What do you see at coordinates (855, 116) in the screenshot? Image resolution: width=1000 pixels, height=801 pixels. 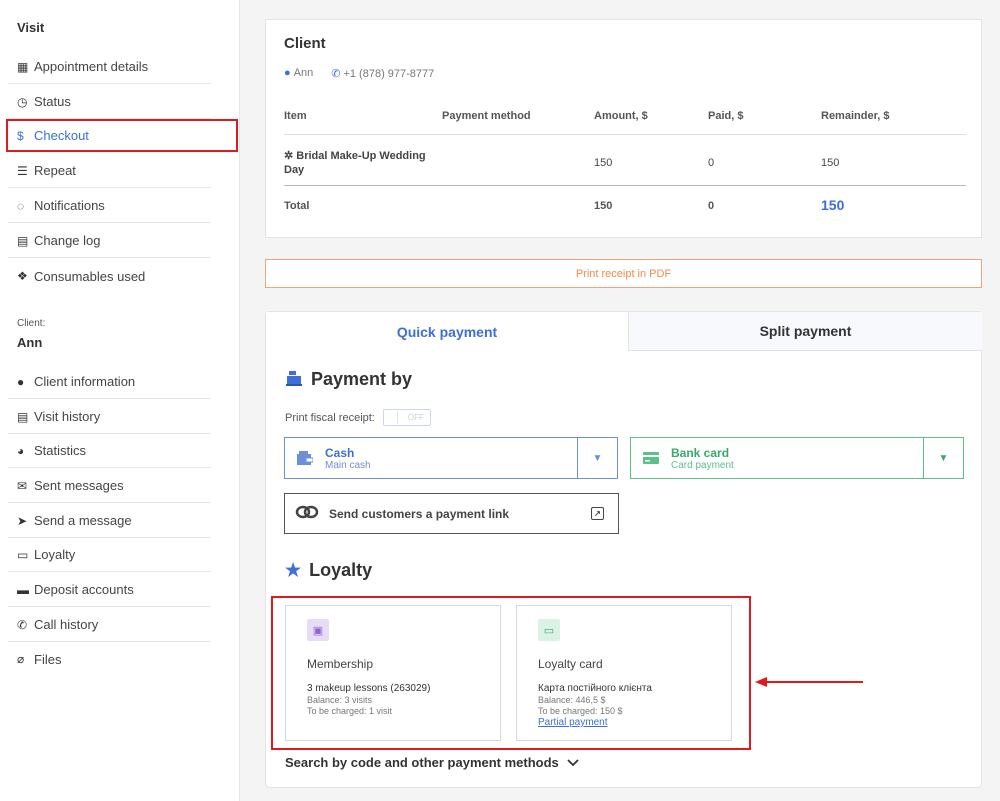 I see `th-remainder: Remainder, $` at bounding box center [855, 116].